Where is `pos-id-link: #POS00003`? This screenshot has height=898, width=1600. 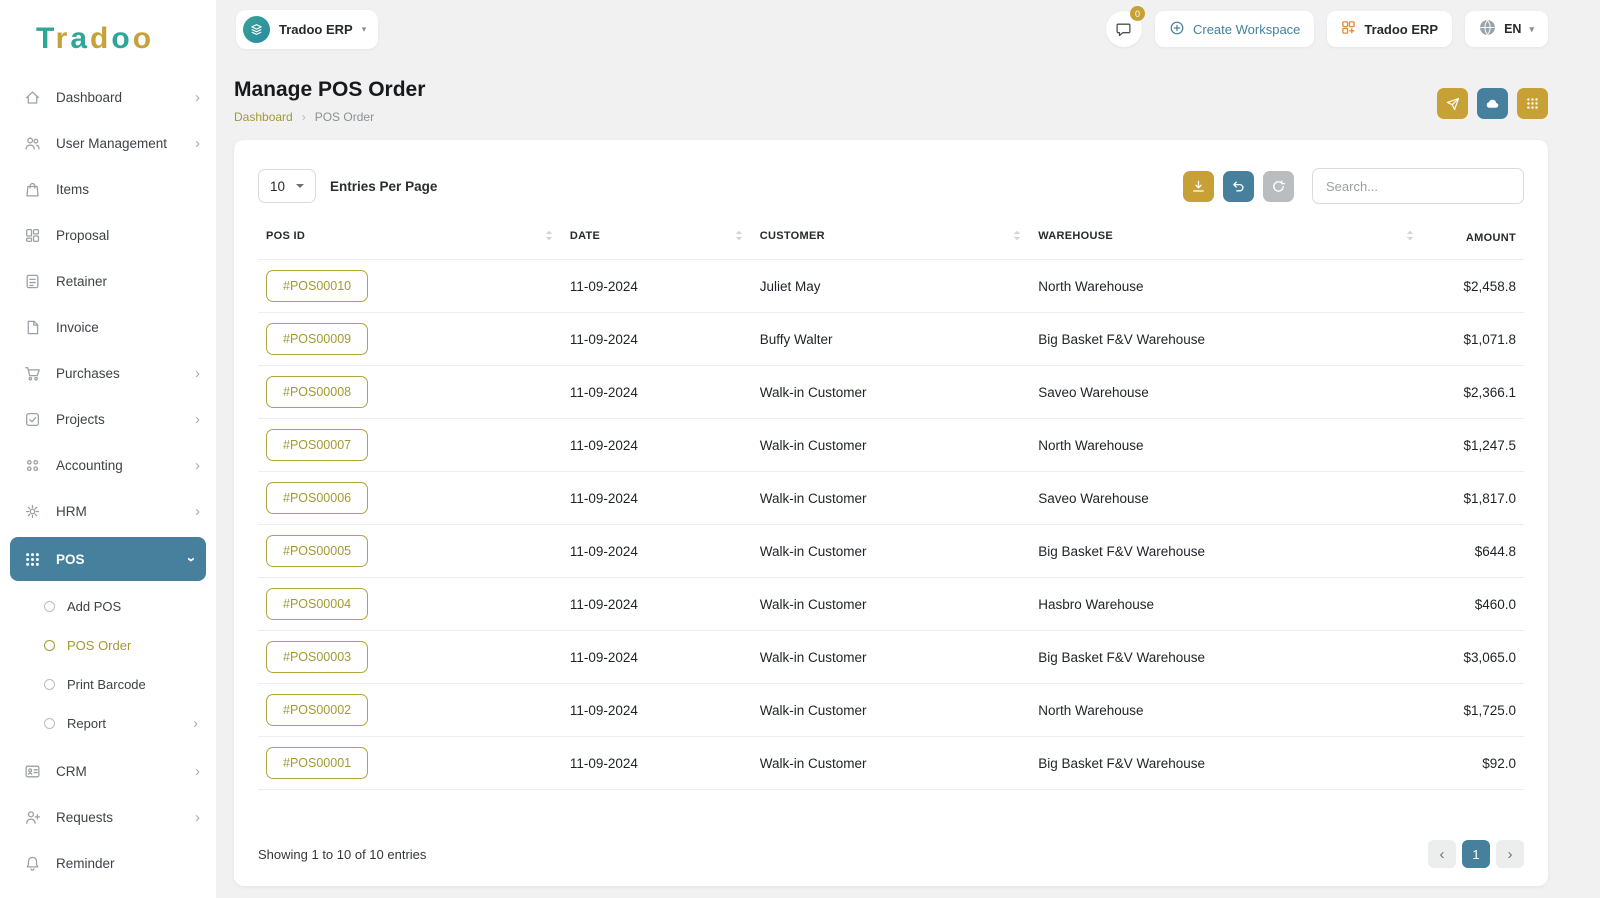 pos-id-link: #POS00003 is located at coordinates (317, 657).